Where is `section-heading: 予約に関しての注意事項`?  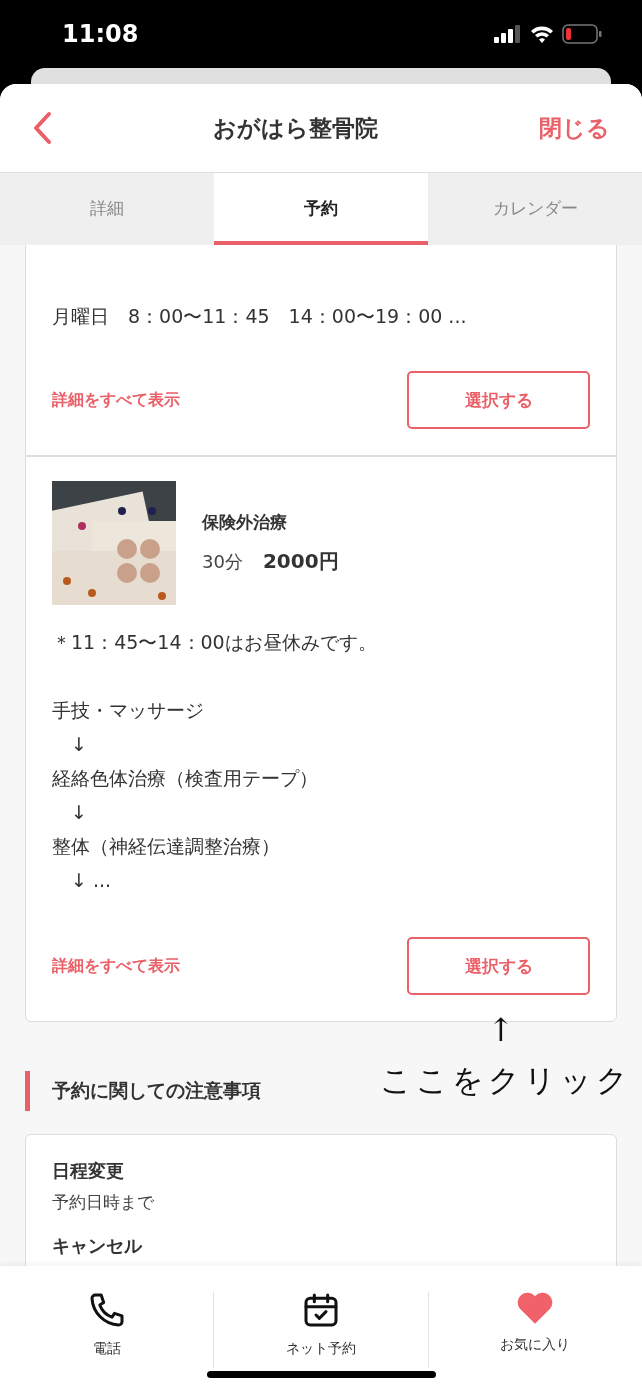 section-heading: 予約に関しての注意事項 is located at coordinates (156, 1090).